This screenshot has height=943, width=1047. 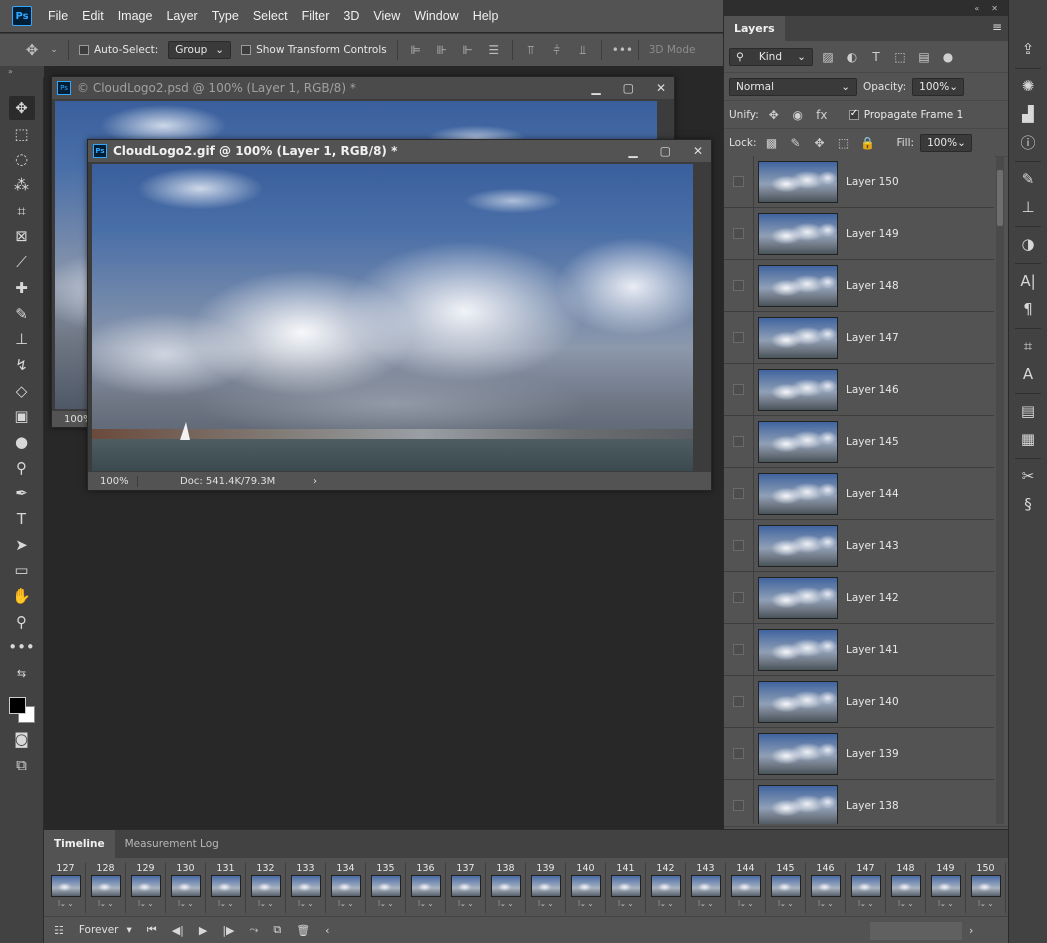 I want to click on zoom-level: 100%, so click(x=113, y=481).